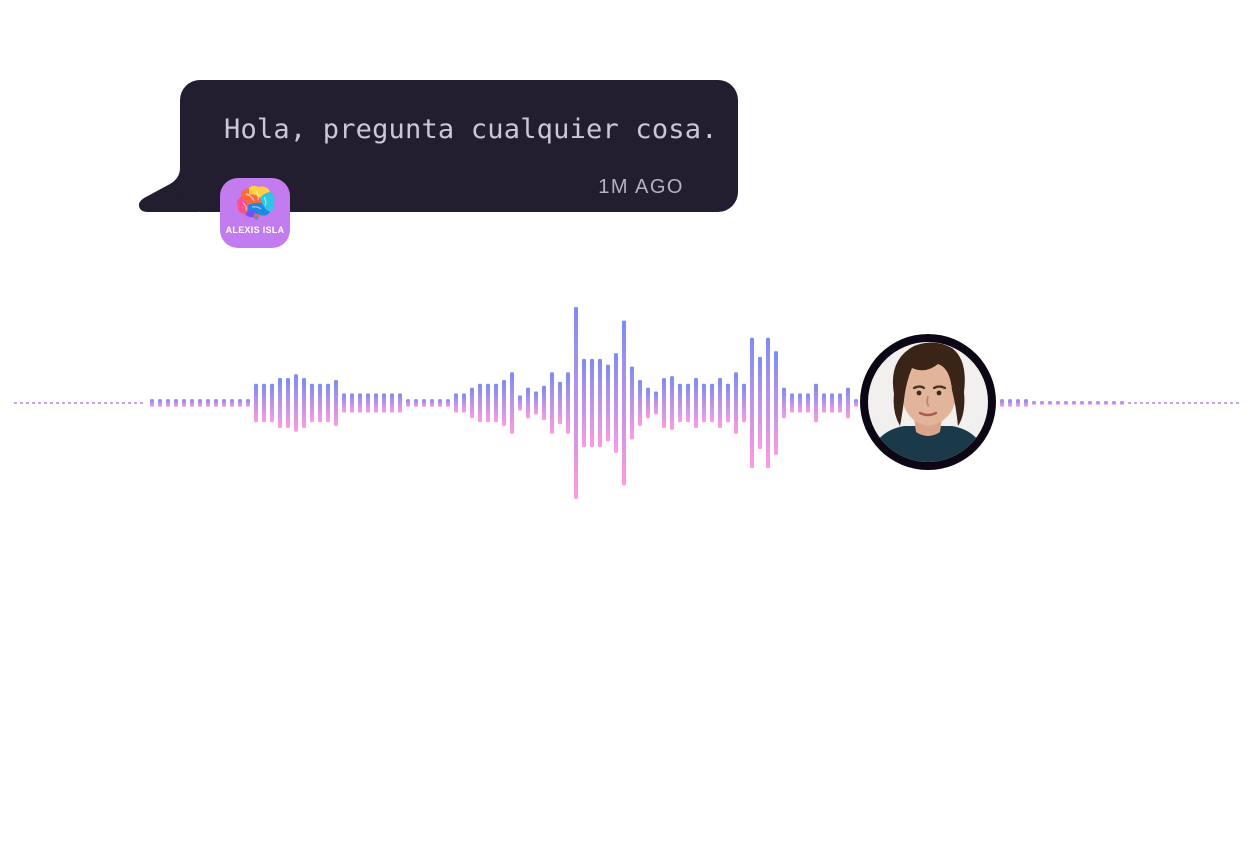 This screenshot has width=1256, height=852. I want to click on message-timestamp: 1M AGO, so click(641, 187).